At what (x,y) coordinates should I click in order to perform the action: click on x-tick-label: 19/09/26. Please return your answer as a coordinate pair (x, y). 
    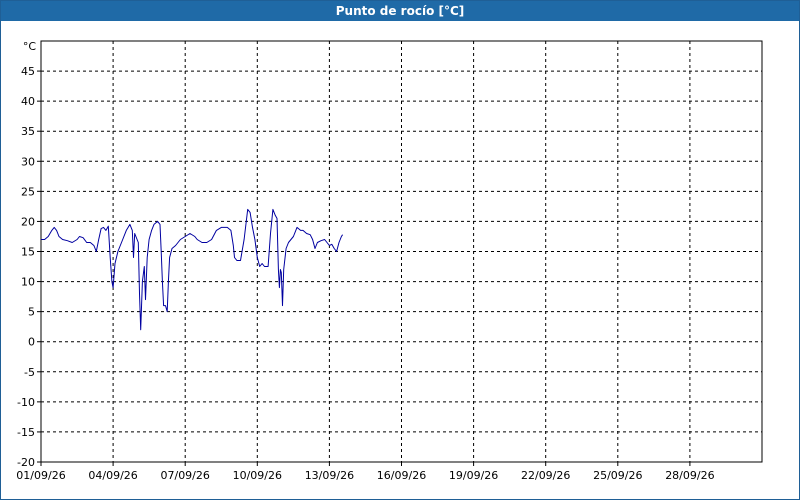
    Looking at the image, I should click on (473, 475).